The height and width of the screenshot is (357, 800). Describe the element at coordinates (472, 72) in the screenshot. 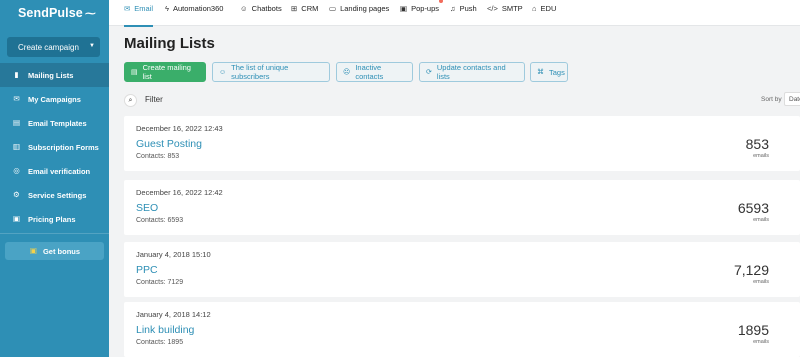

I see `update-contacts-button: ⟳ Update contacts and lists` at that location.